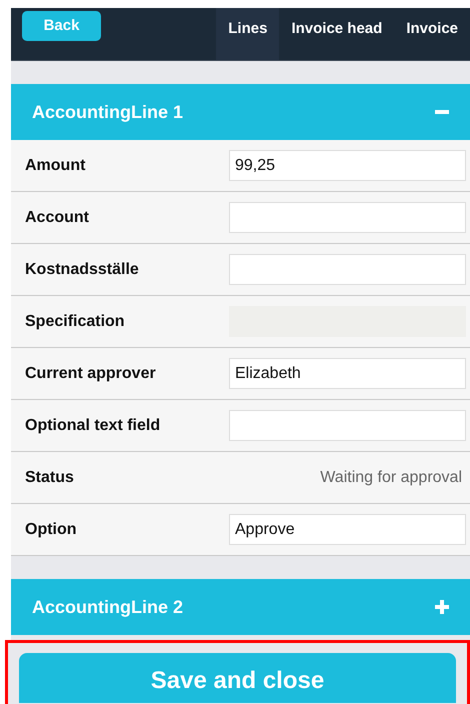 The image size is (470, 704). What do you see at coordinates (347, 529) in the screenshot?
I see `input-field: Approve` at bounding box center [347, 529].